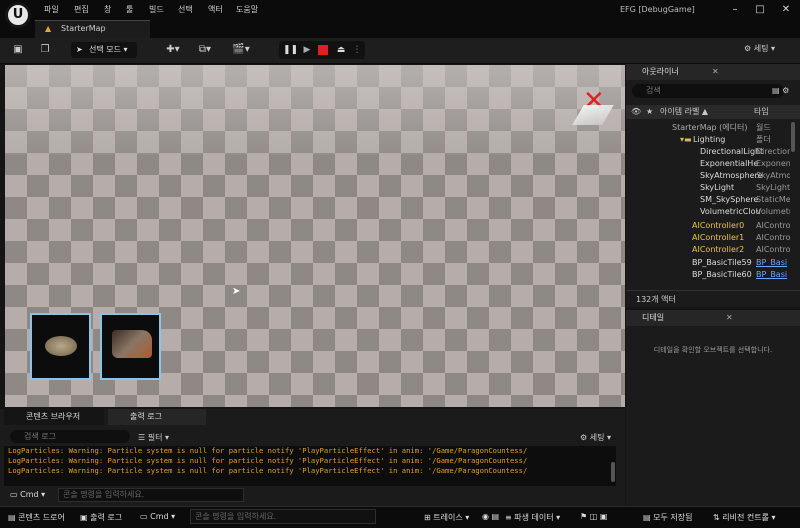 The image size is (800, 528). I want to click on content-drawer-button: ▤ 콘텐츠 드로어, so click(36, 517).